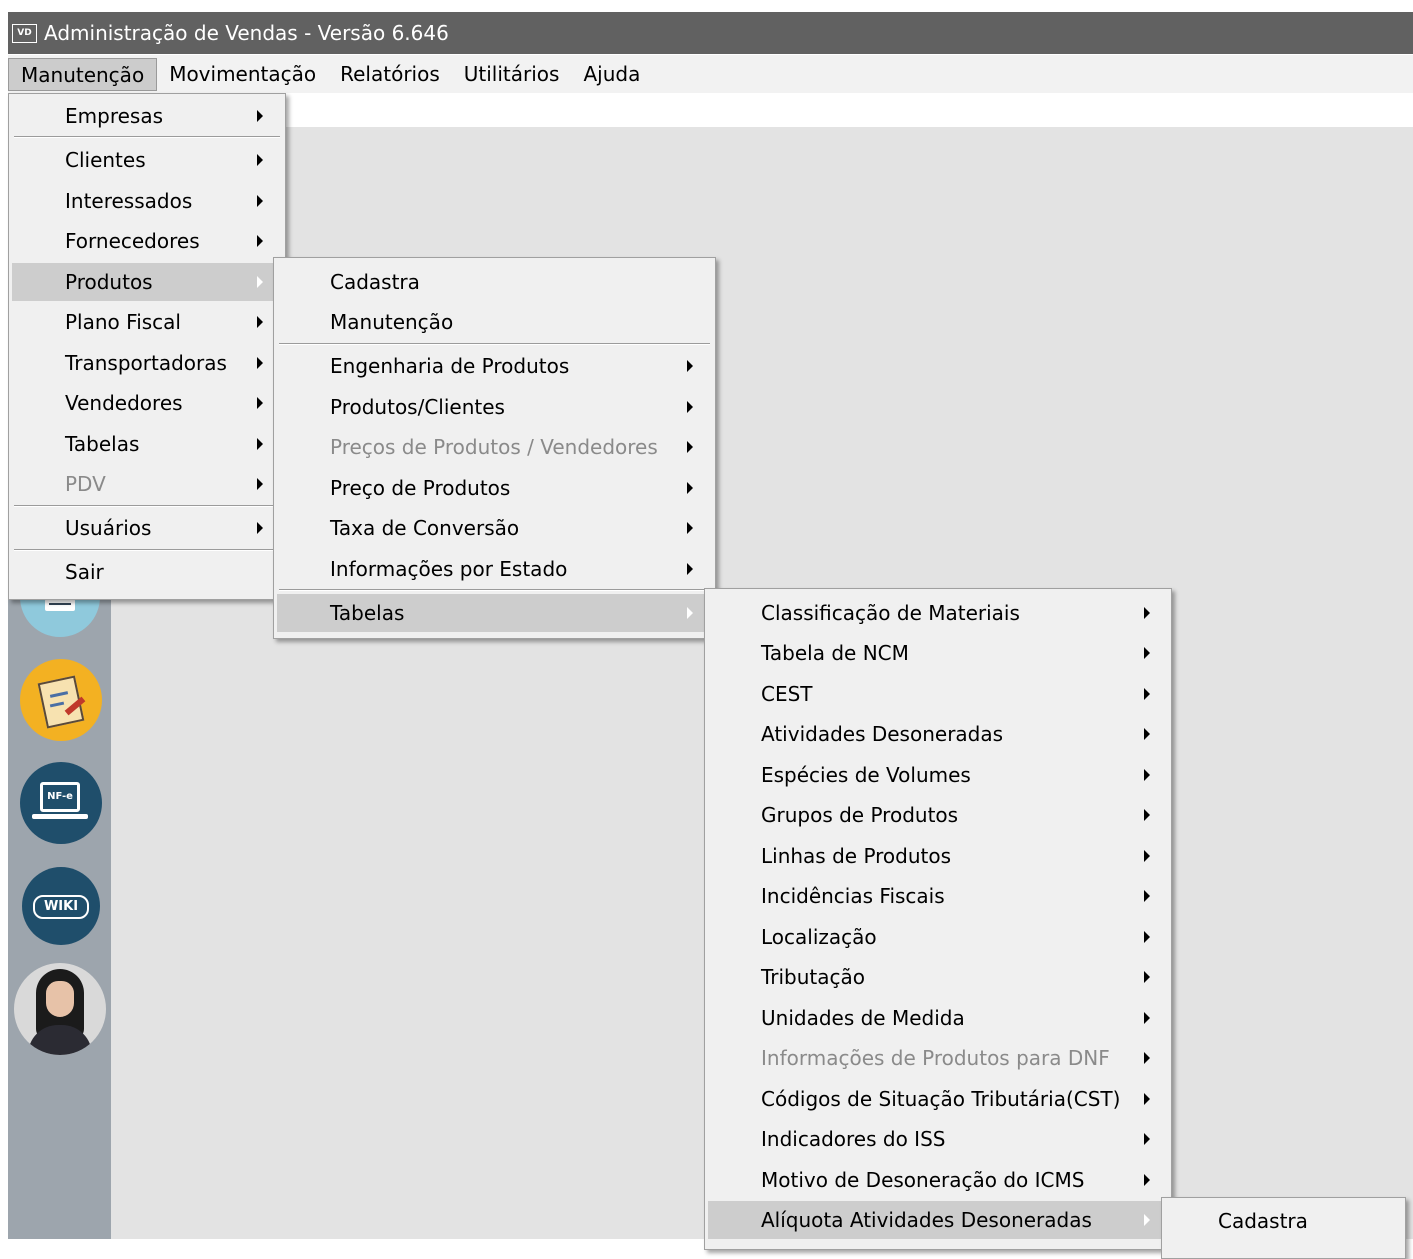 The image size is (1413, 1259). Describe the element at coordinates (835, 653) in the screenshot. I see `menu-item-label: Tabela de NCM` at that location.